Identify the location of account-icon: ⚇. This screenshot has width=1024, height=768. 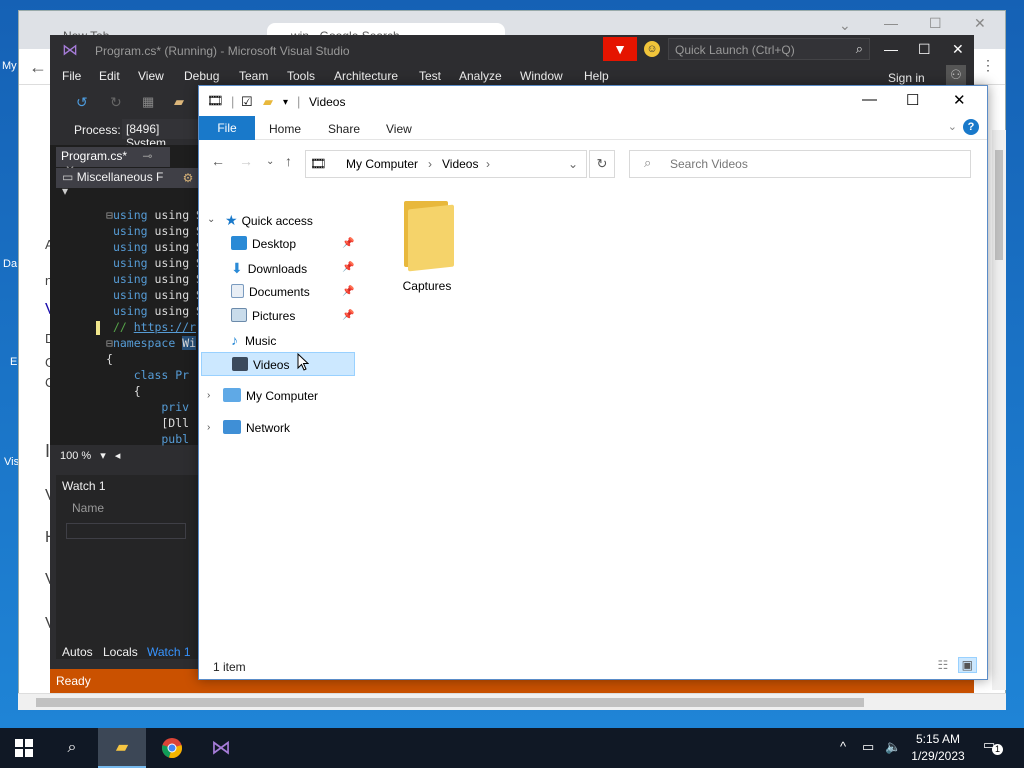
(956, 75).